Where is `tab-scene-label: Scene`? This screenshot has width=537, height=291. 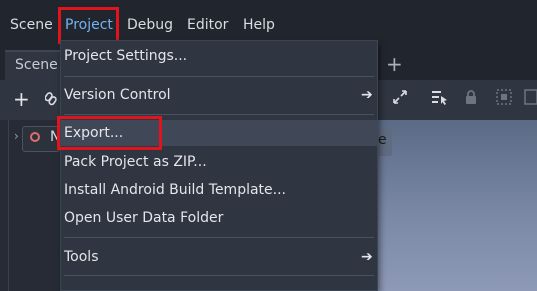
tab-scene-label: Scene is located at coordinates (36, 65).